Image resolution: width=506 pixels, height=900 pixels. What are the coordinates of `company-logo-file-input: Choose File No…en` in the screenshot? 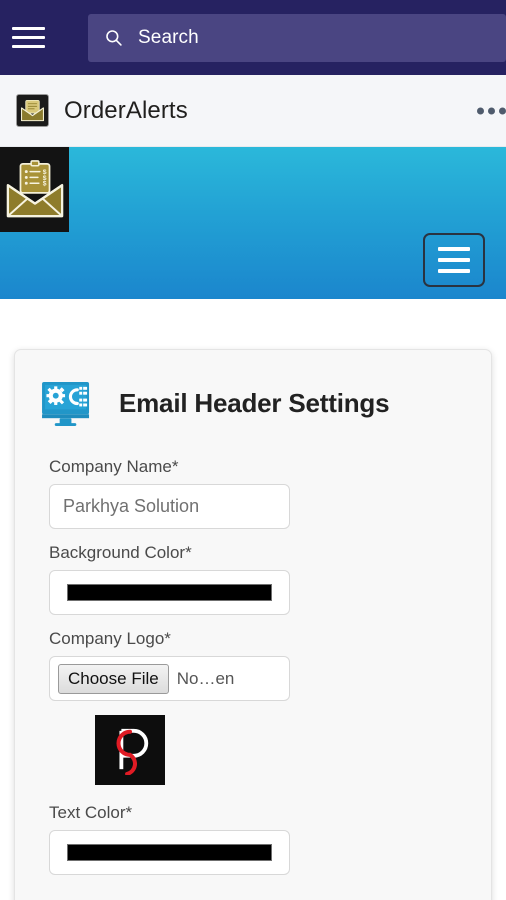 It's located at (169, 678).